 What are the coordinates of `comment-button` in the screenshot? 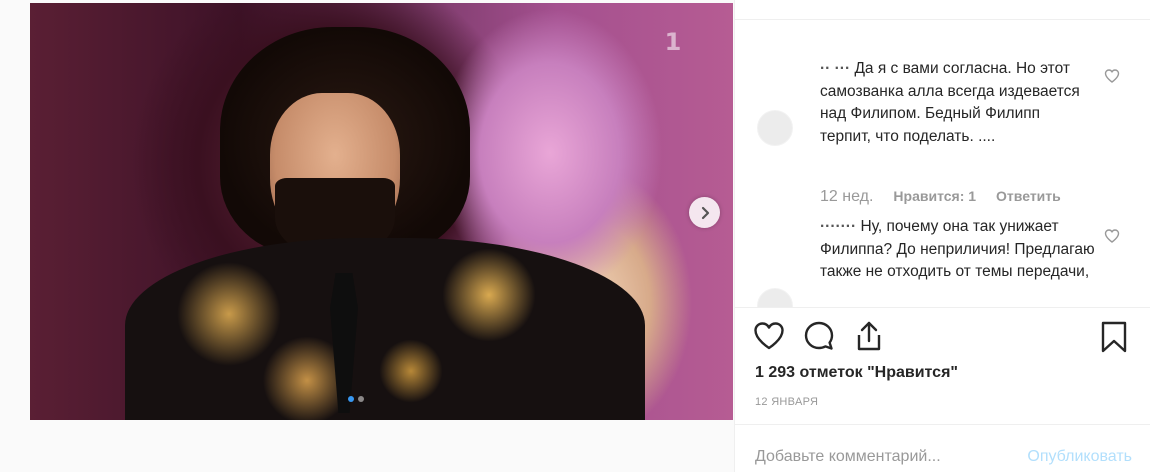 It's located at (819, 336).